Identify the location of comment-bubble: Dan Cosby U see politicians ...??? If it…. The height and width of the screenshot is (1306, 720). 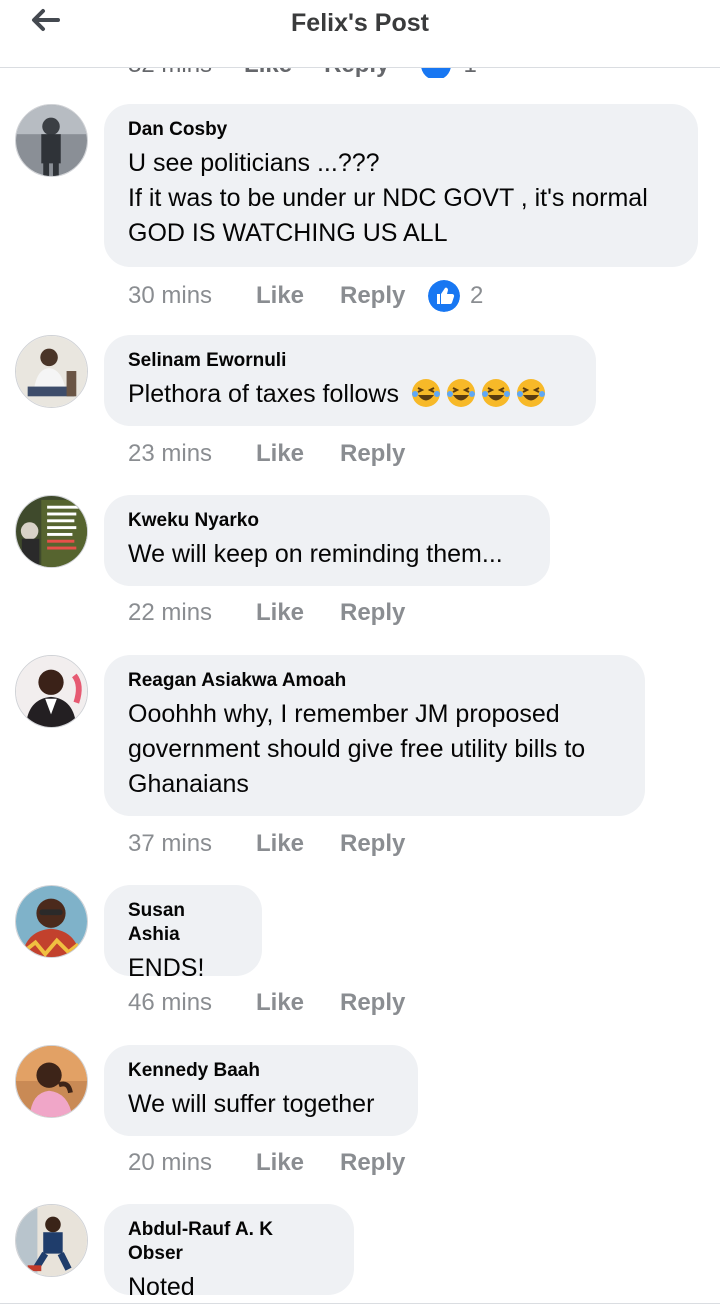
(401, 185).